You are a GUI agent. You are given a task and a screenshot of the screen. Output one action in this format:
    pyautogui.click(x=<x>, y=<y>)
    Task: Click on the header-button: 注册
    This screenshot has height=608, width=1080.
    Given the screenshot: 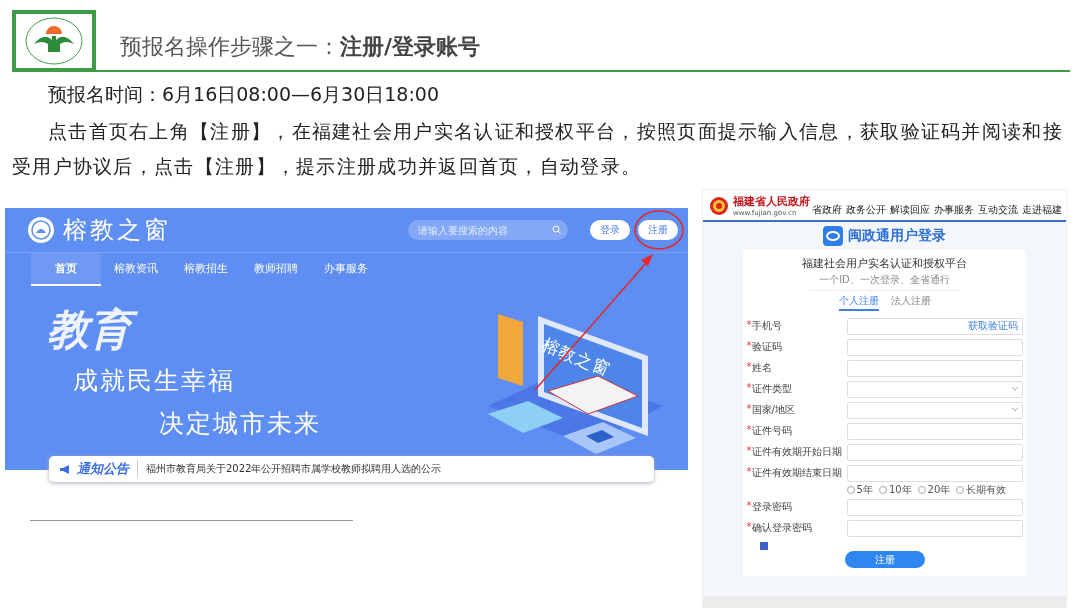 What is the action you would take?
    pyautogui.click(x=658, y=230)
    